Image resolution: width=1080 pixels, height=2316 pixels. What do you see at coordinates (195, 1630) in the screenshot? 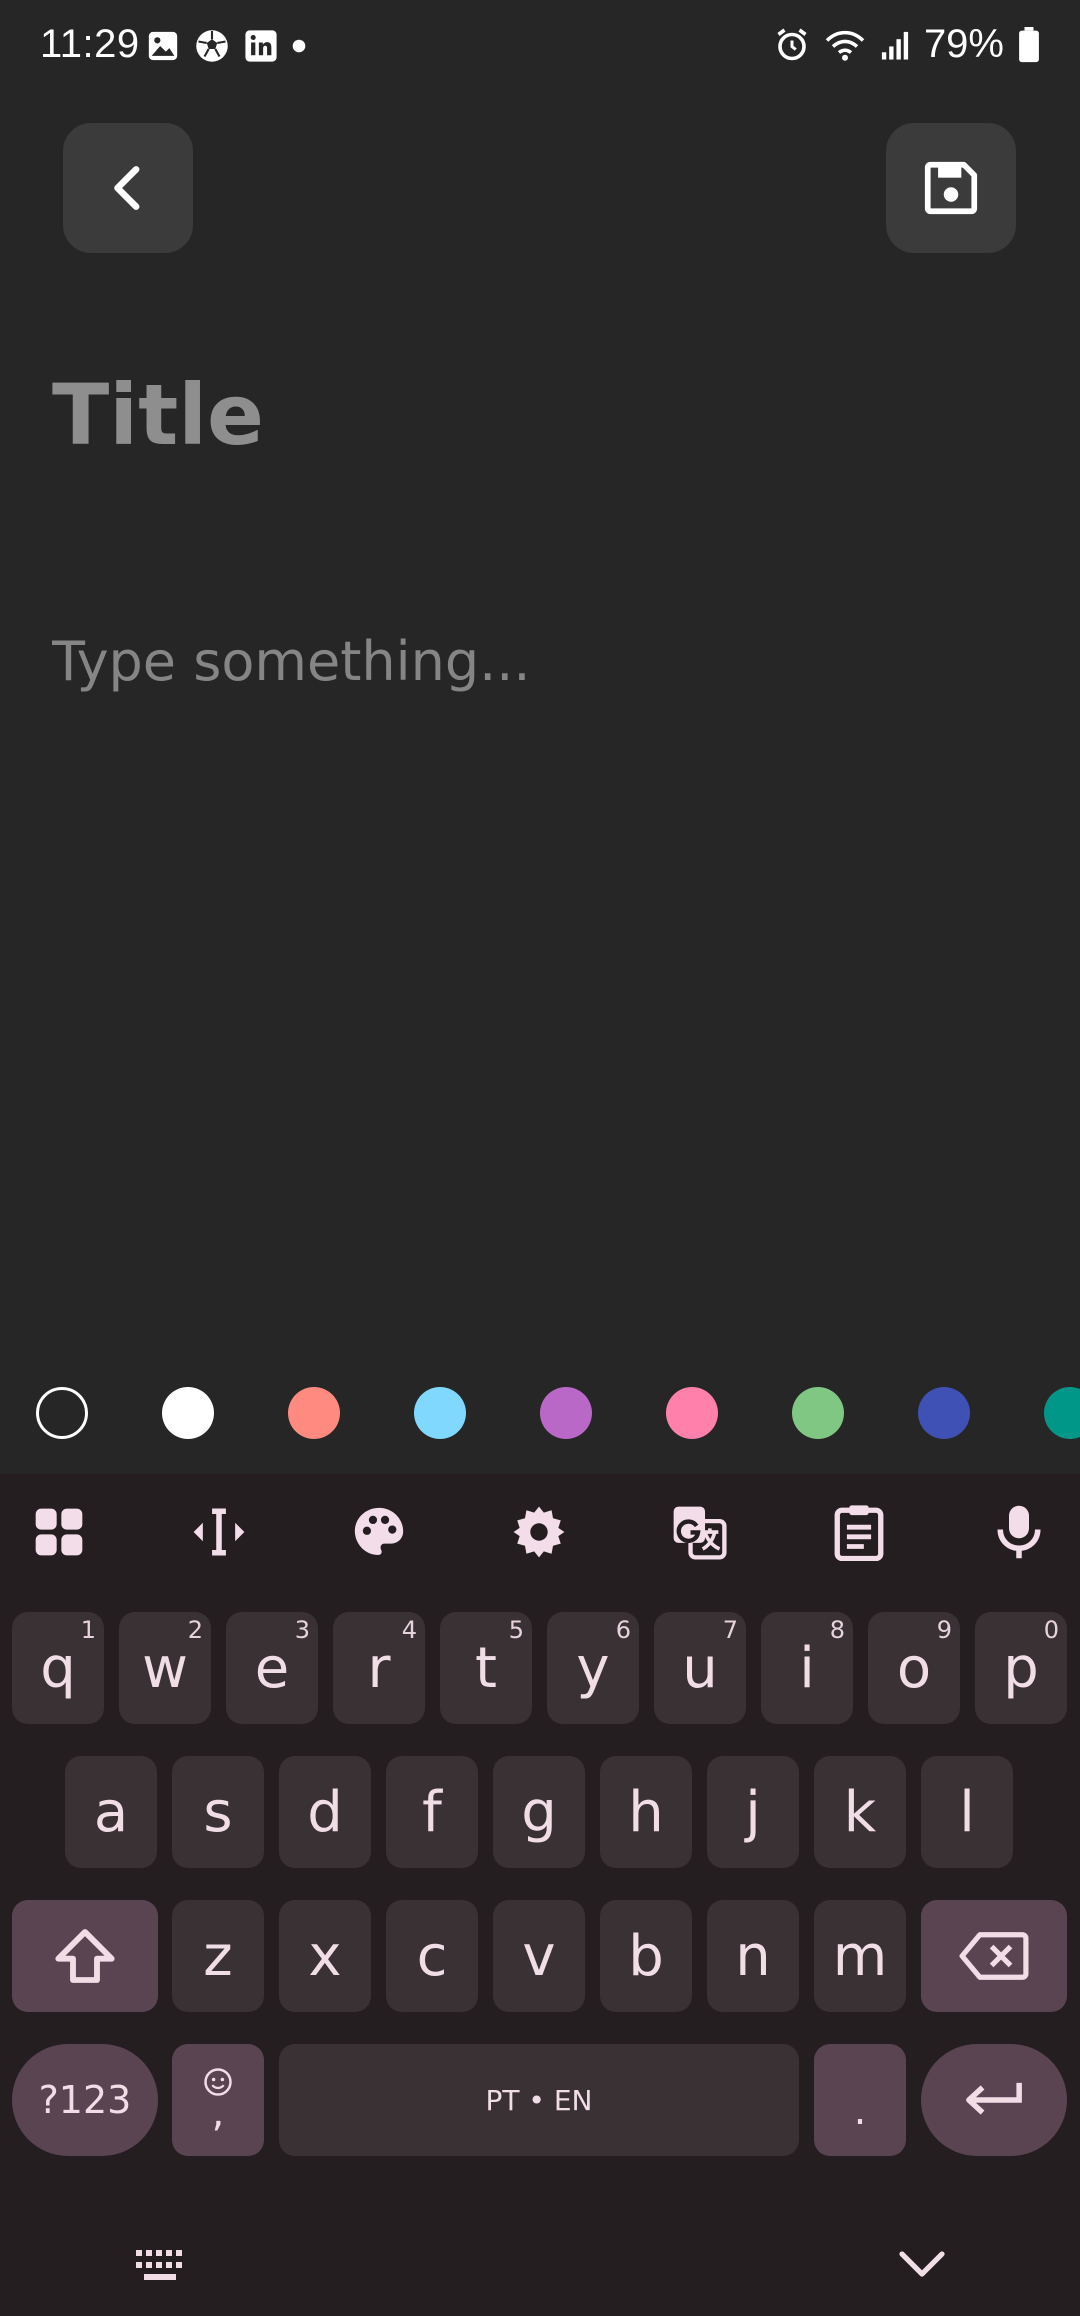
I see `key-hint: 2` at bounding box center [195, 1630].